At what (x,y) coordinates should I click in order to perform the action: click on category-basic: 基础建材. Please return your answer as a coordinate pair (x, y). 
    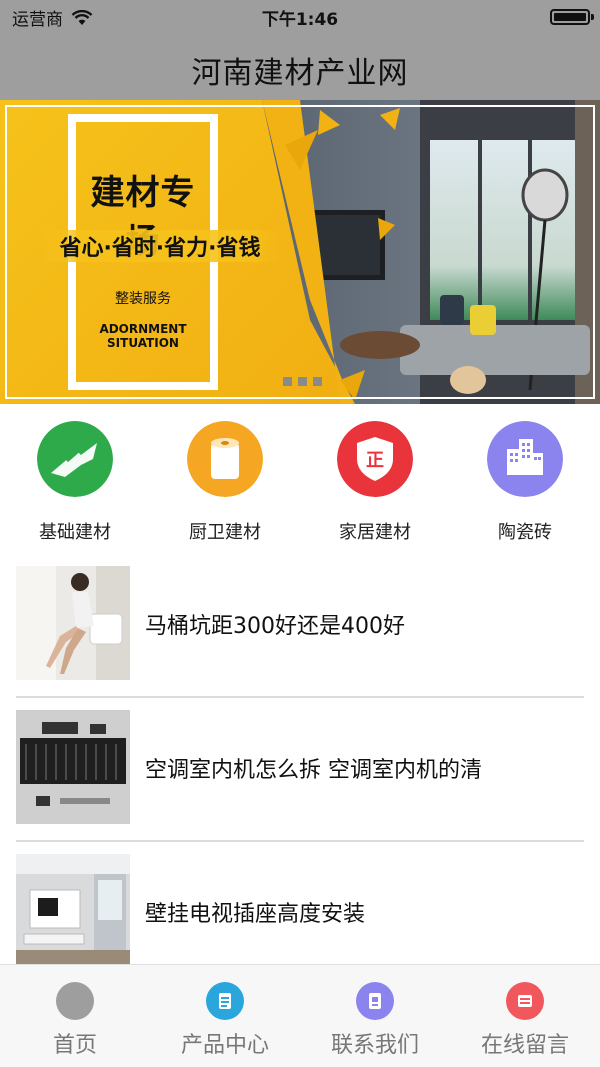
    Looking at the image, I should click on (75, 479).